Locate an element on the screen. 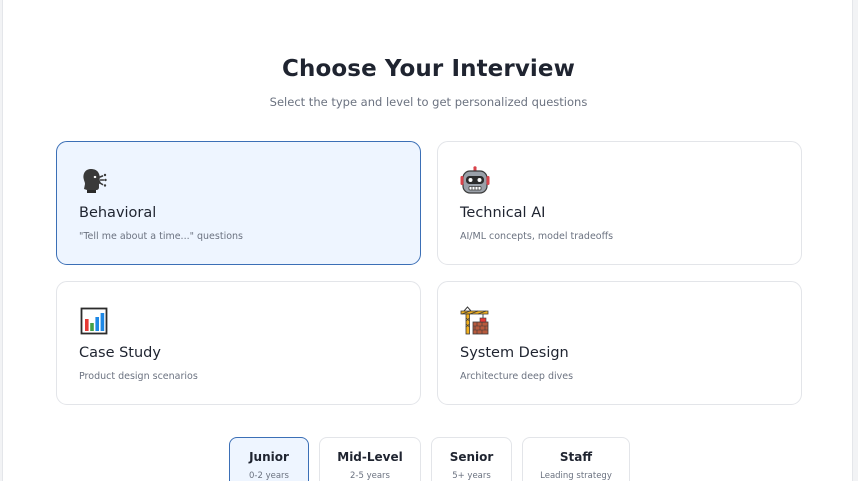 Image resolution: width=858 pixels, height=481 pixels. interview-type-description: Architecture deep dives is located at coordinates (517, 376).